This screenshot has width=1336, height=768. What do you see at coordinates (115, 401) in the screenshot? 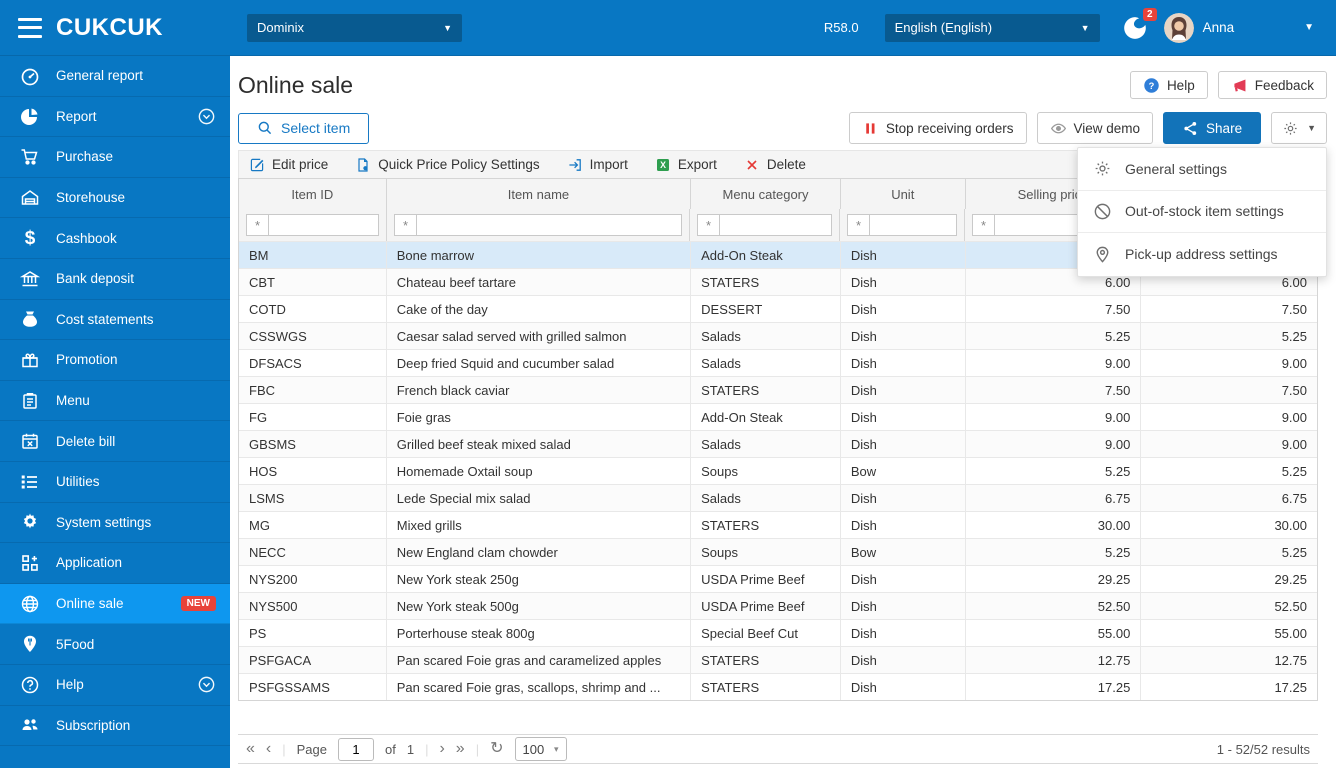
I see `sidebar-item-menu: Menu` at bounding box center [115, 401].